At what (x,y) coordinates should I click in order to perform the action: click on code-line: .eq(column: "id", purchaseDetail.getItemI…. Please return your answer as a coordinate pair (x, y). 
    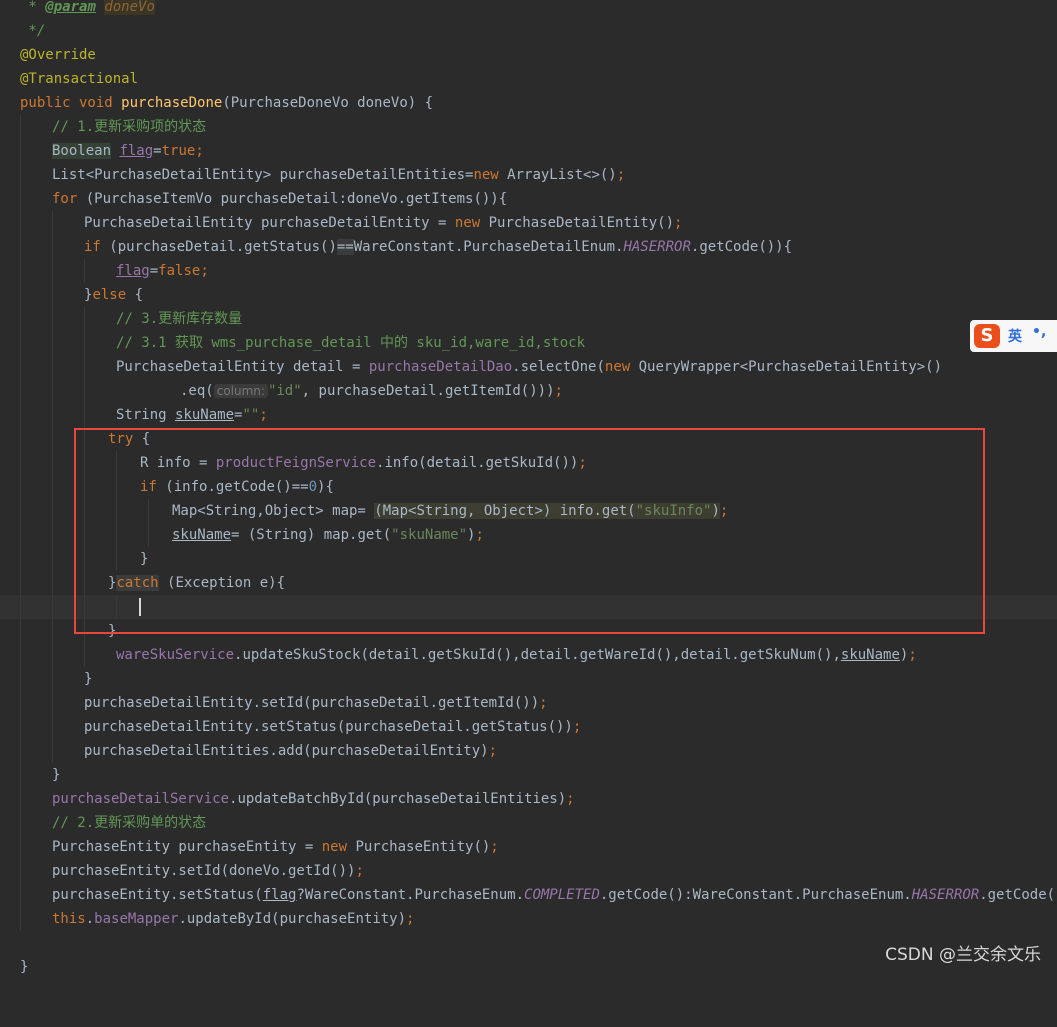
    Looking at the image, I should click on (528, 391).